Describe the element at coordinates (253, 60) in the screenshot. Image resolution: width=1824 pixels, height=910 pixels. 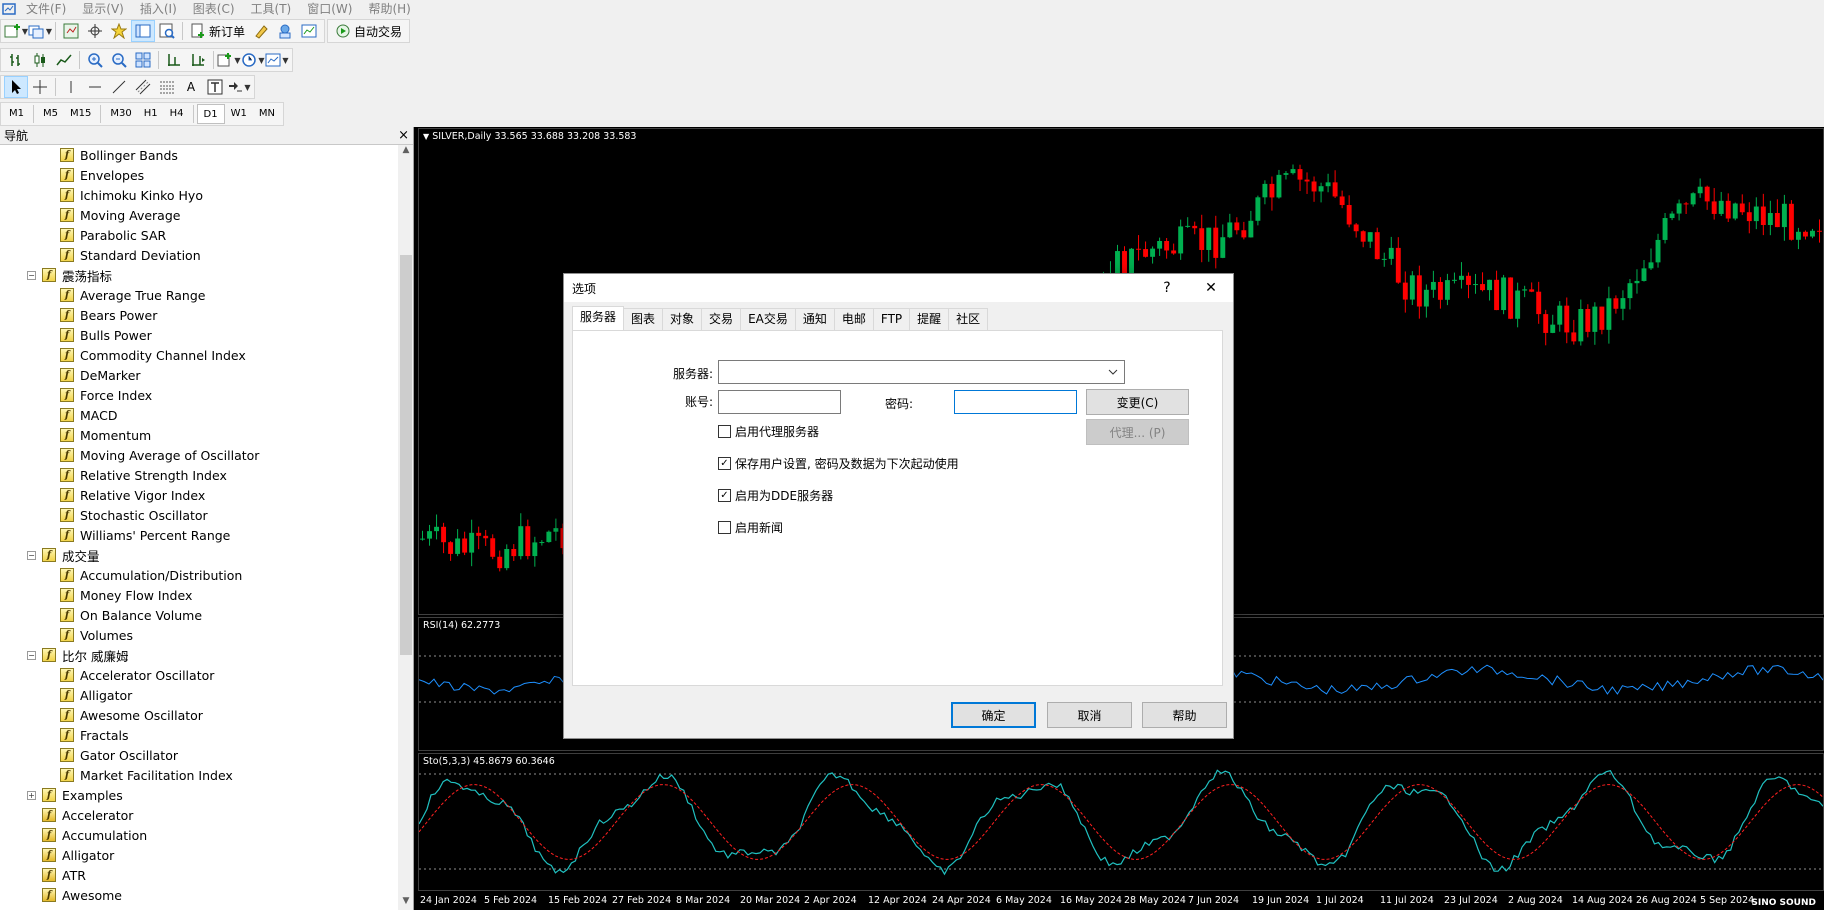
I see `periods-icon: ▼` at that location.